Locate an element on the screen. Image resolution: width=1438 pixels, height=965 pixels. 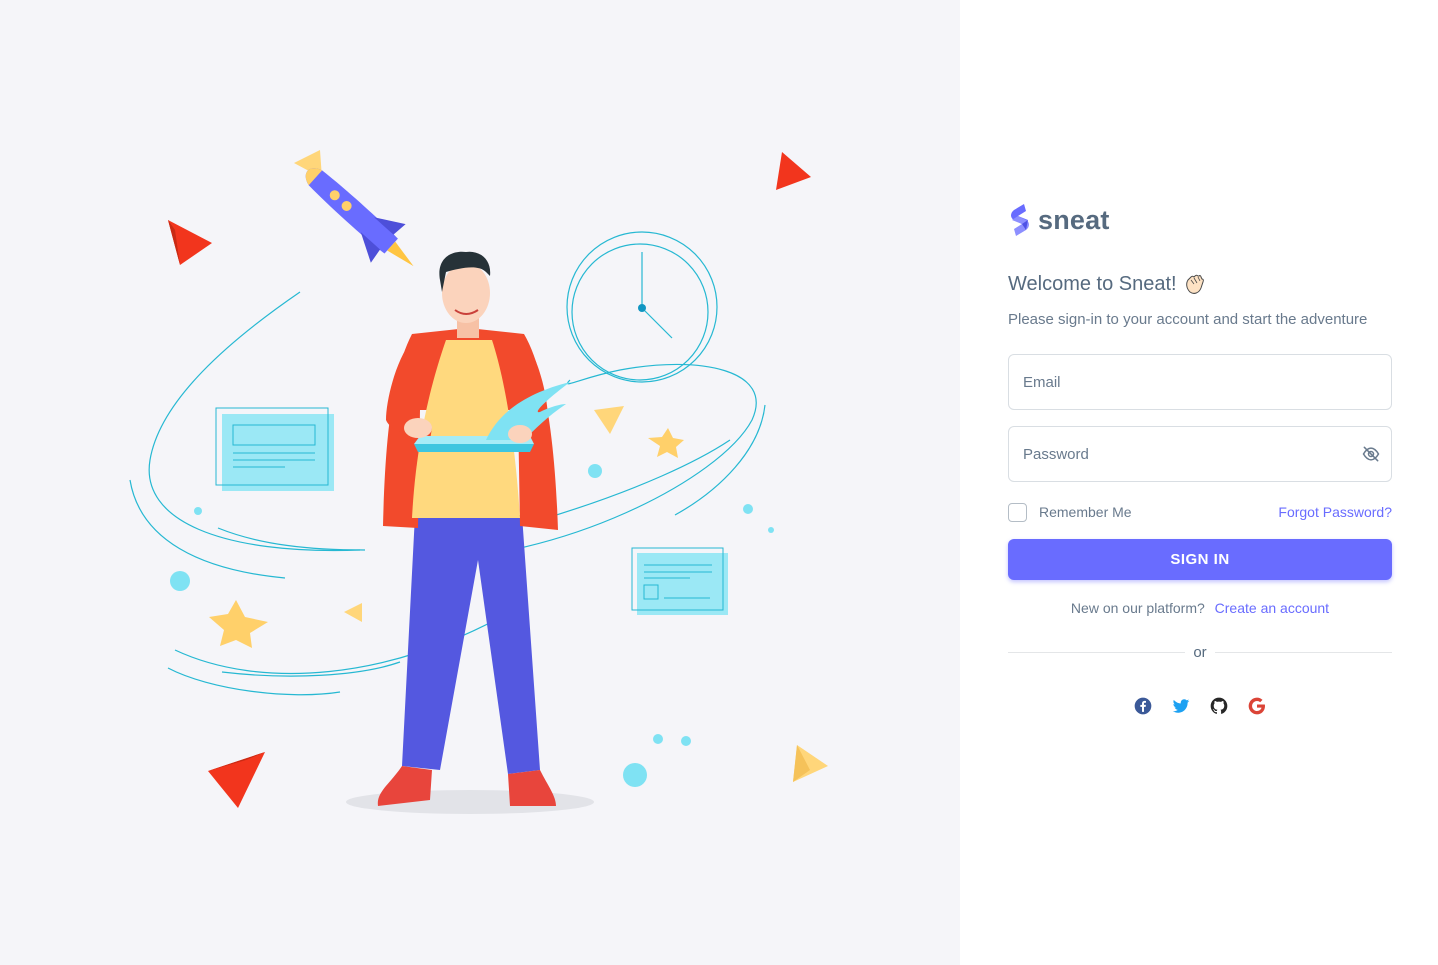
waving-hand-icon is located at coordinates (1195, 284).